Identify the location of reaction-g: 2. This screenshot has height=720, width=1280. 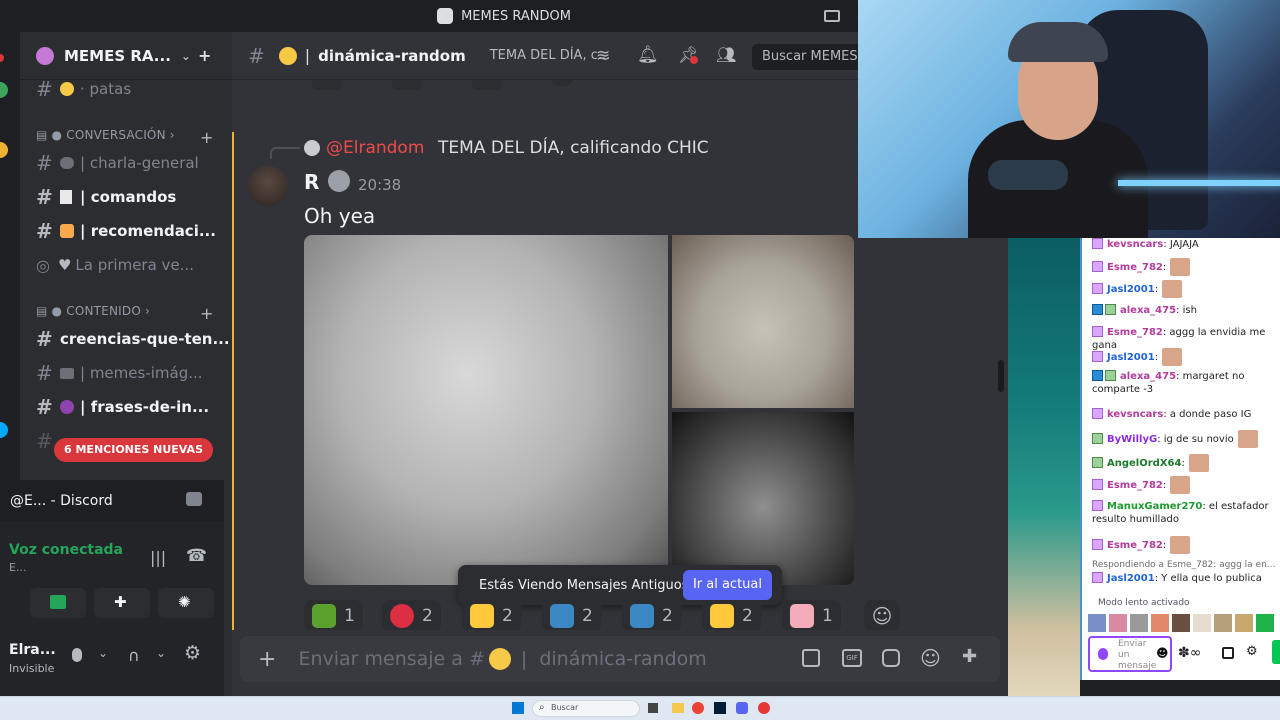
(651, 615).